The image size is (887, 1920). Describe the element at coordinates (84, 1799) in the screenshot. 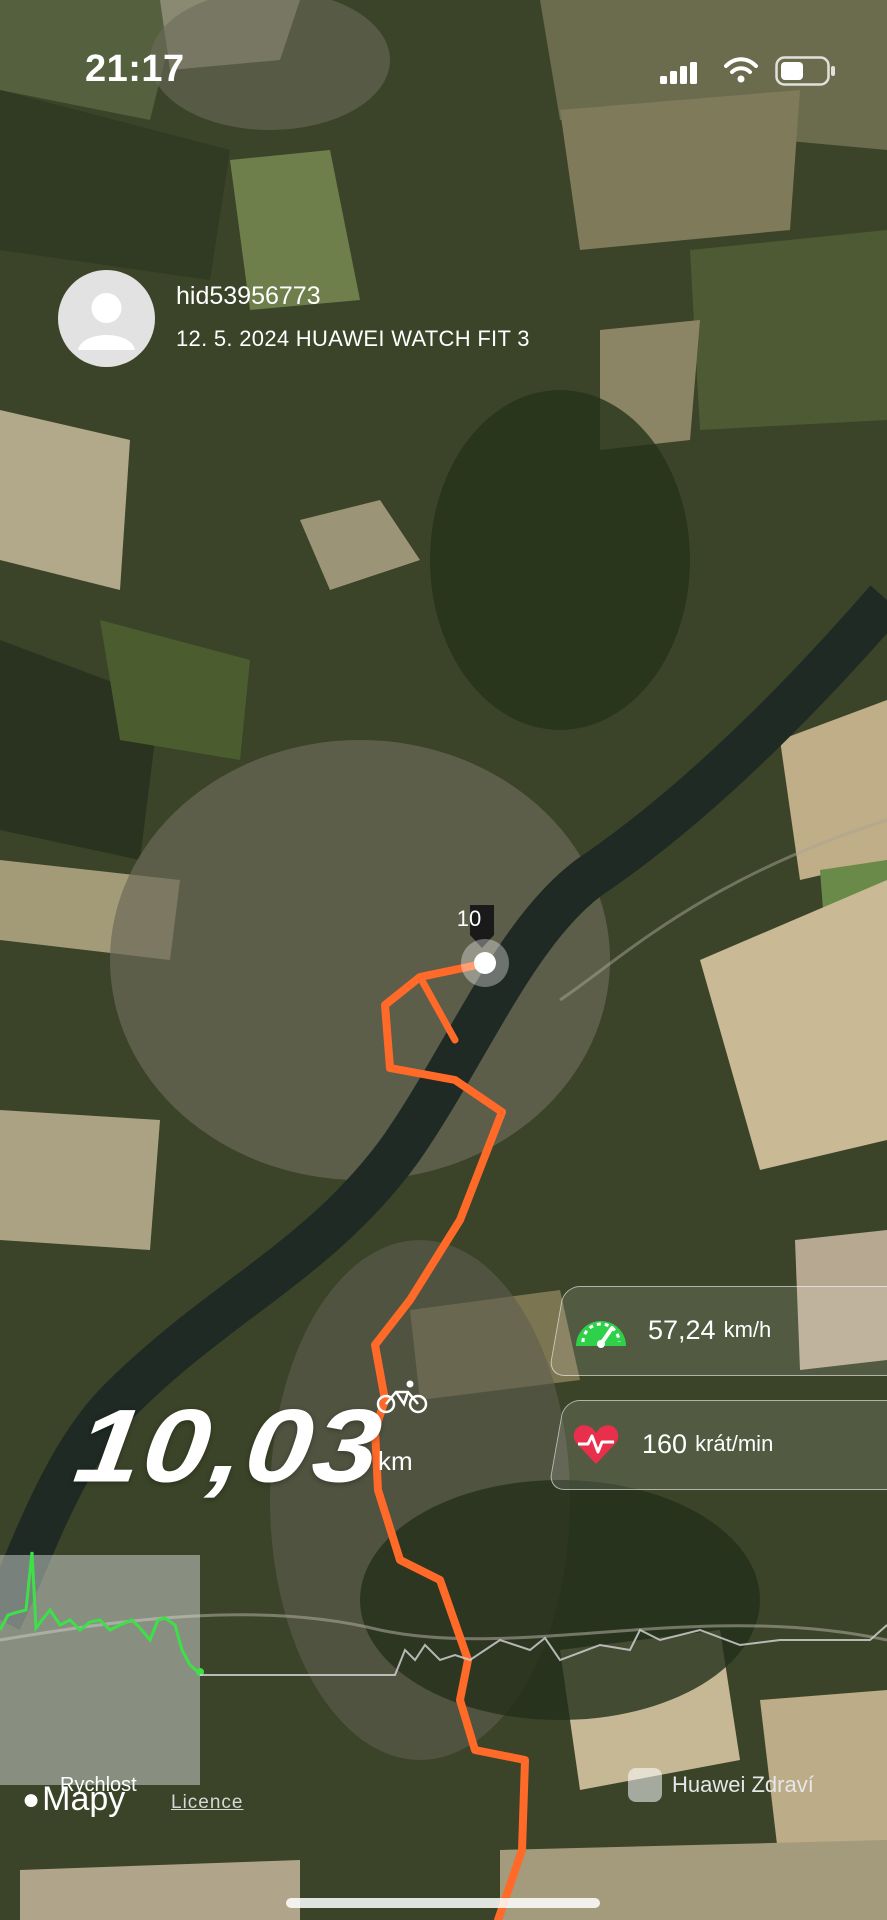

I see `maps-logo-text: Mapy` at that location.